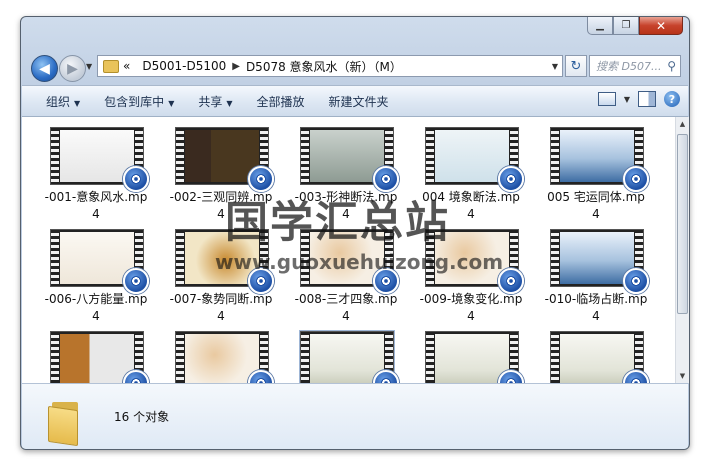 The image size is (712, 469). Describe the element at coordinates (142, 417) in the screenshot. I see `item-count: 16 个对象` at that location.